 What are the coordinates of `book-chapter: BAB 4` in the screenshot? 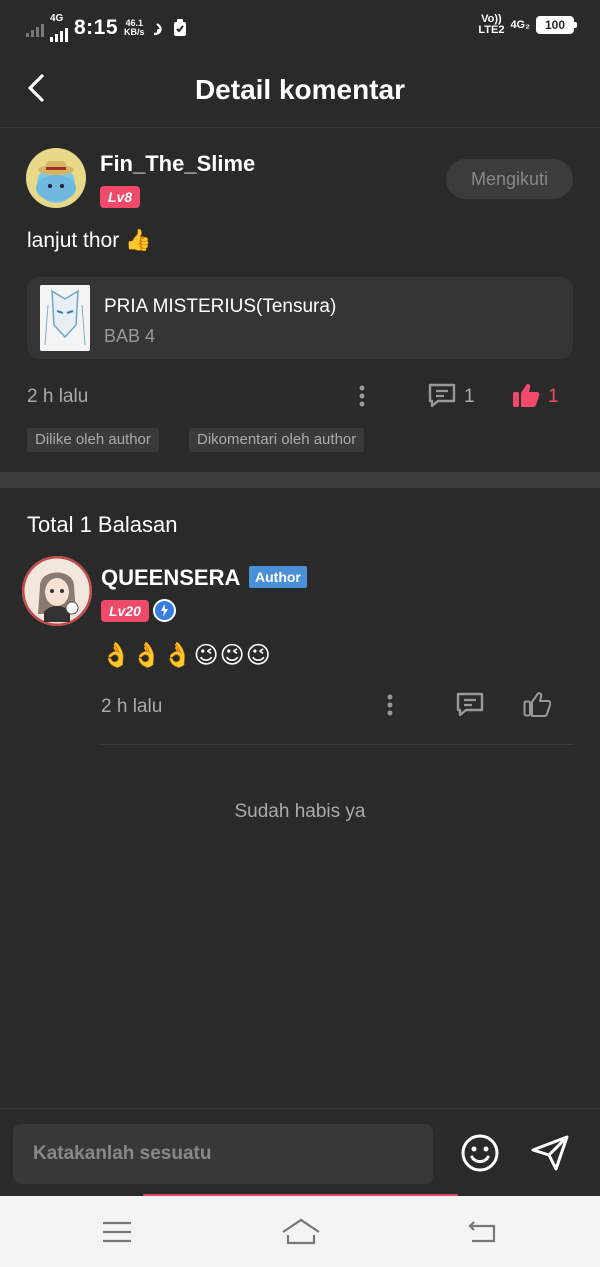 It's located at (130, 336).